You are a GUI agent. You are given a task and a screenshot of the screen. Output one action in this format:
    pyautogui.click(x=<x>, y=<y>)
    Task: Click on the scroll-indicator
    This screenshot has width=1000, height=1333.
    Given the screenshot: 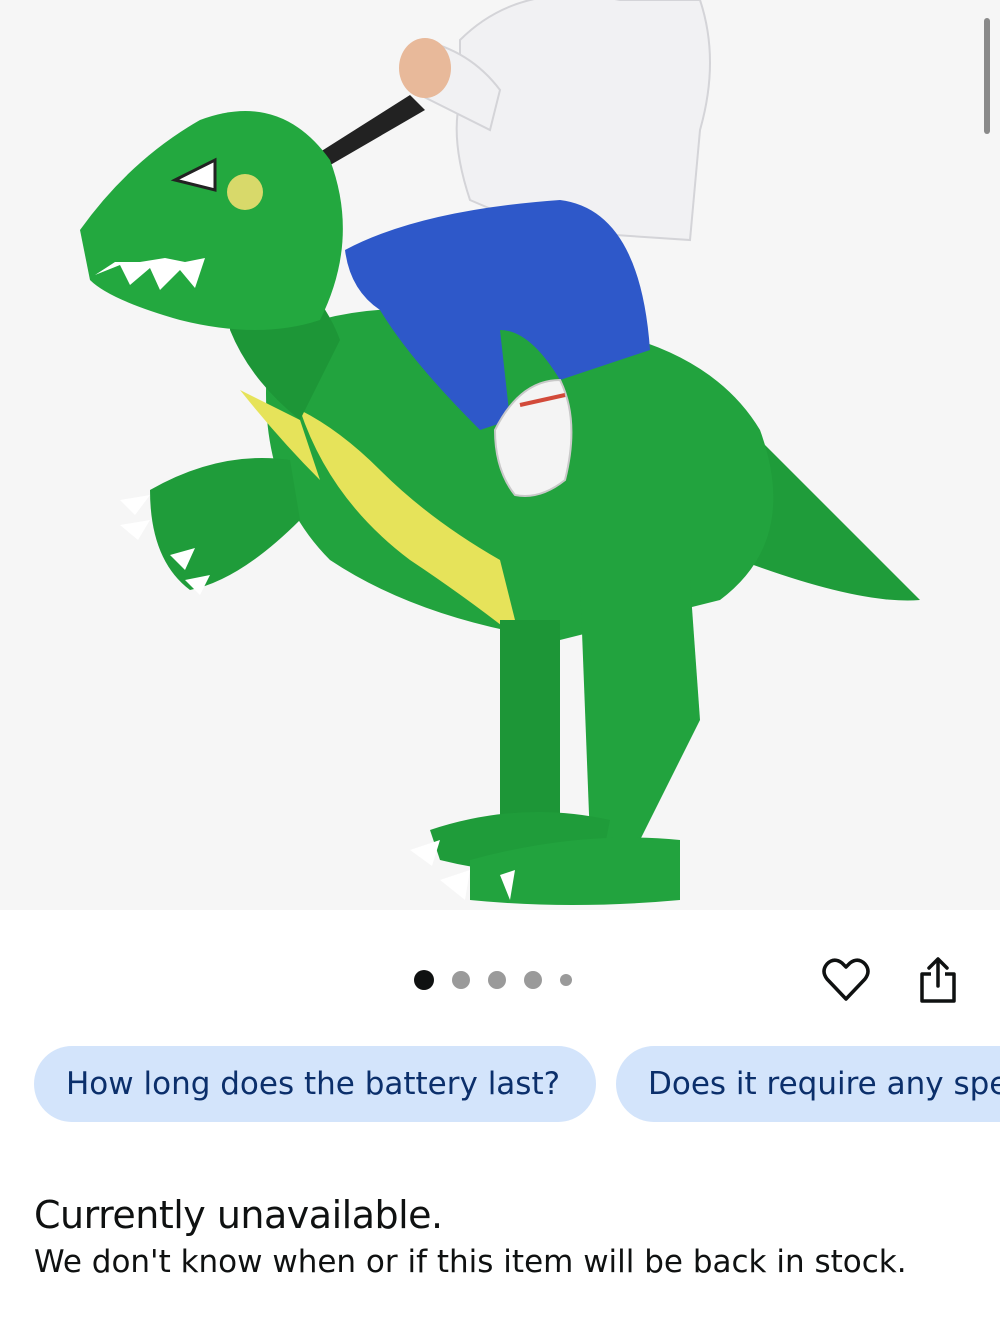 What is the action you would take?
    pyautogui.click(x=987, y=76)
    